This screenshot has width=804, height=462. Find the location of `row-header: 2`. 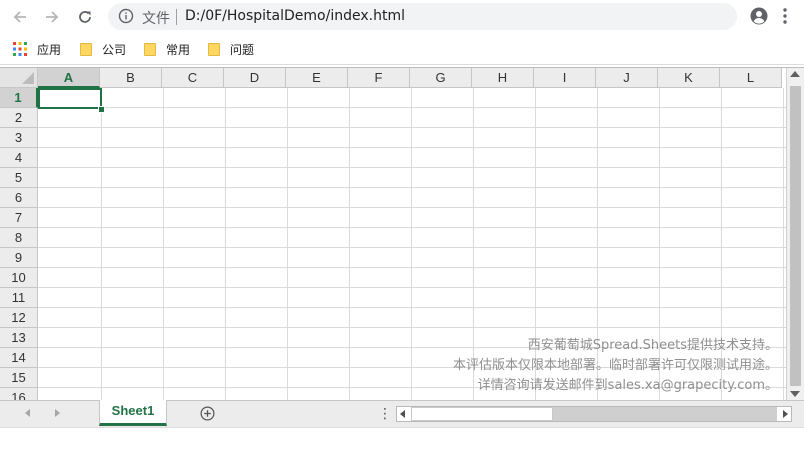

row-header: 2 is located at coordinates (19, 118).